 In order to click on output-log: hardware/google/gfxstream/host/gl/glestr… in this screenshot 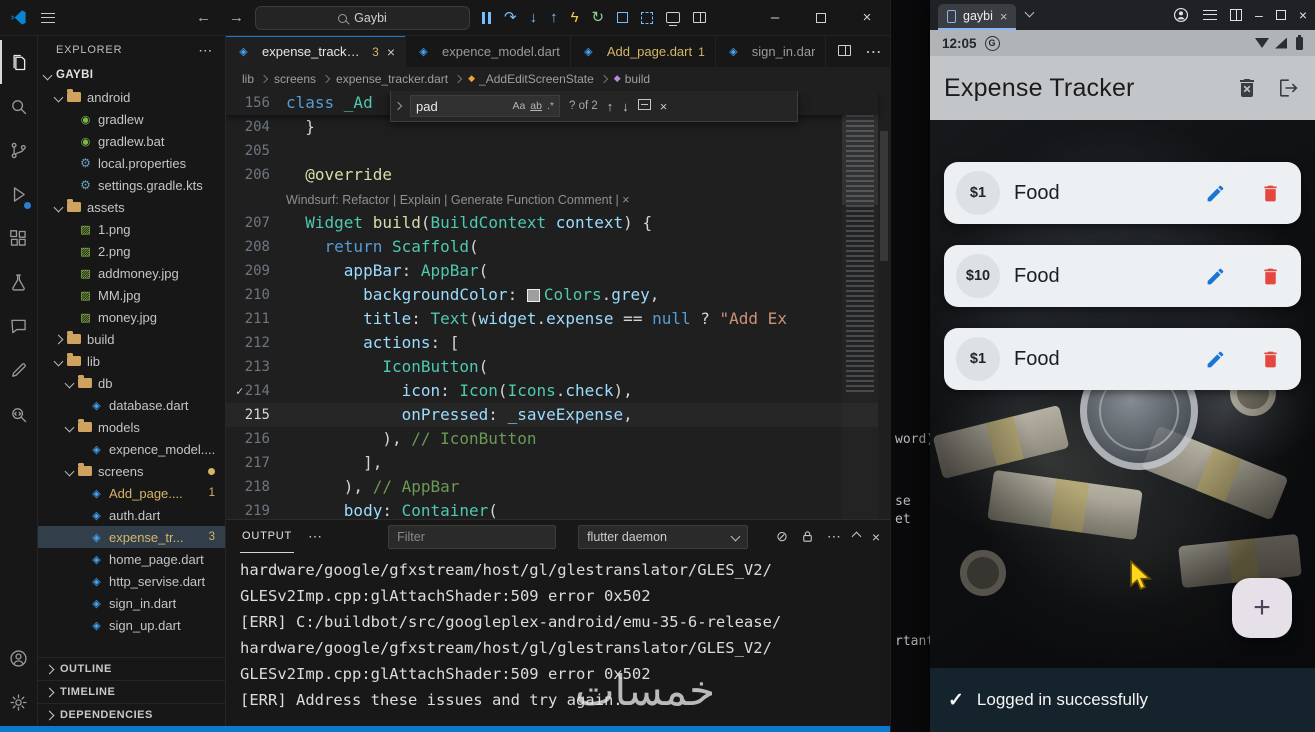, I will do `click(558, 639)`.